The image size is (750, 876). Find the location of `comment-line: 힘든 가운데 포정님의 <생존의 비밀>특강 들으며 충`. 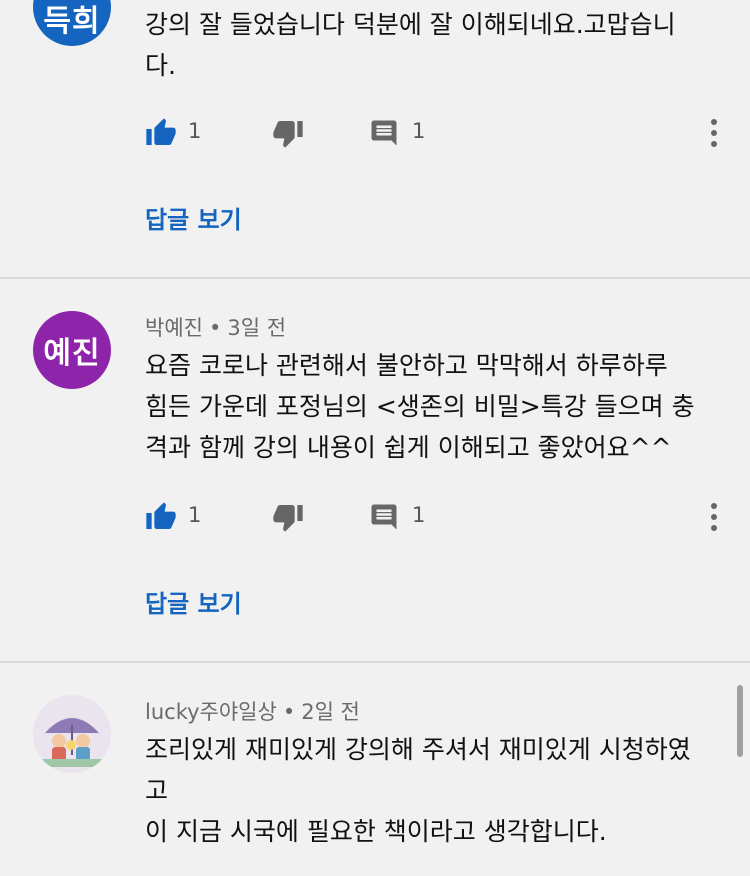

comment-line: 힘든 가운데 포정님의 <생존의 비밀>특강 들으며 충 is located at coordinates (420, 406).